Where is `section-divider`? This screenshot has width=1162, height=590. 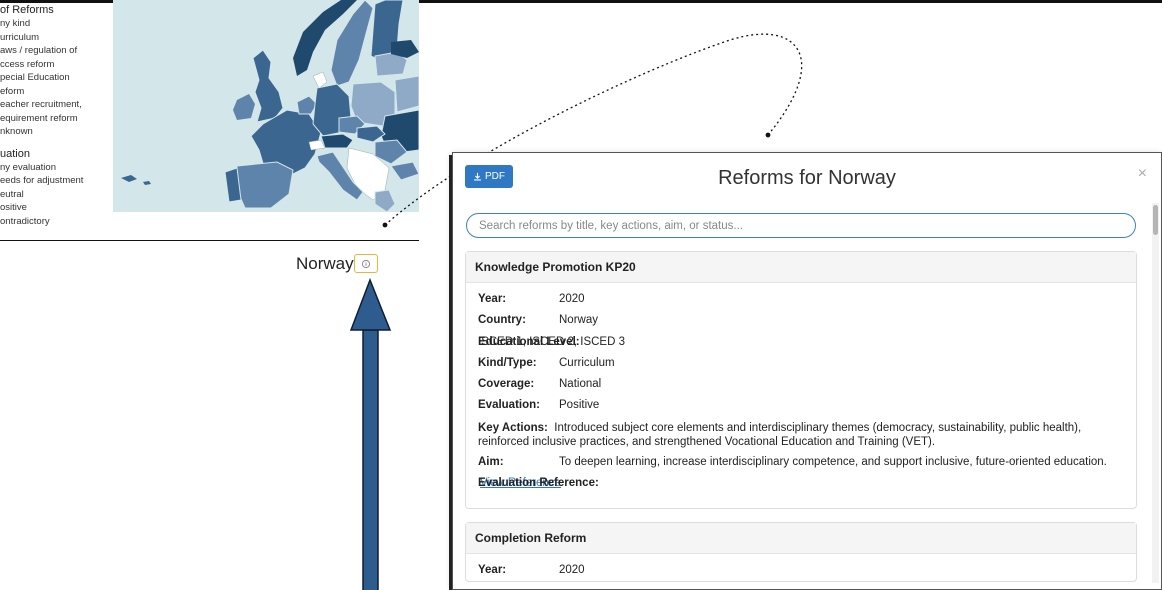 section-divider is located at coordinates (209, 240).